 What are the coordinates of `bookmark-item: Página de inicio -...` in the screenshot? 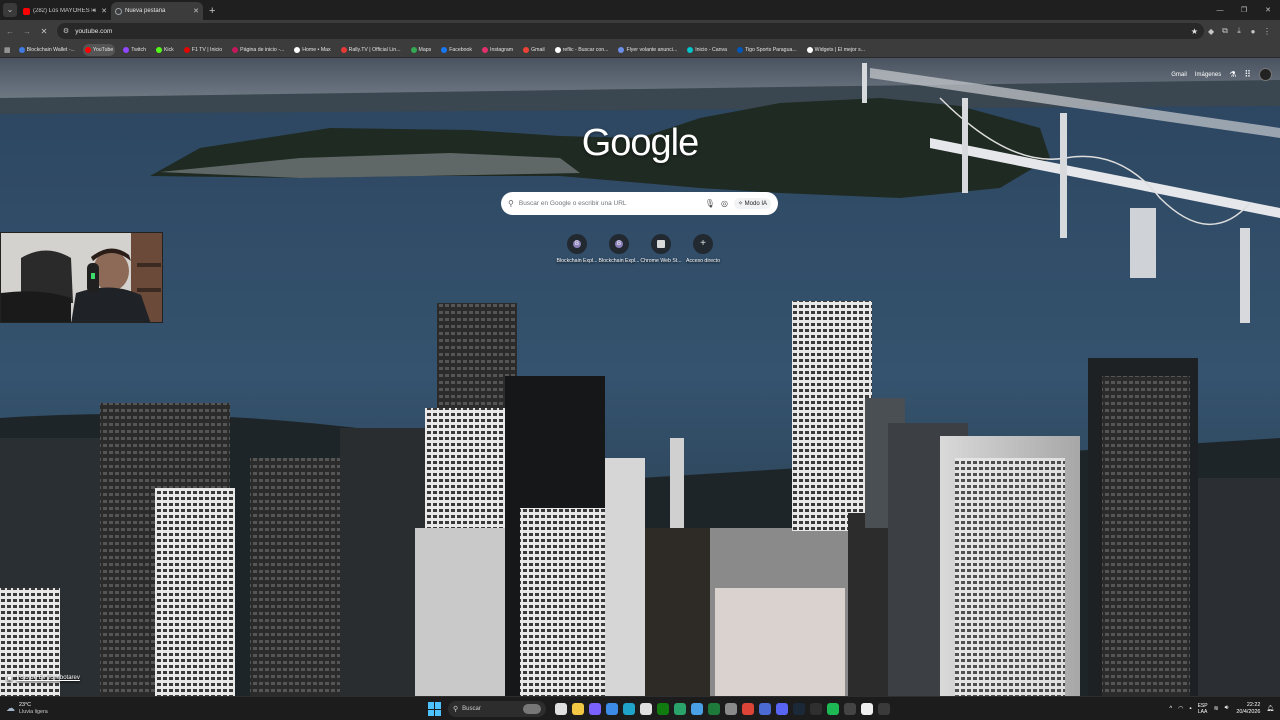 It's located at (258, 50).